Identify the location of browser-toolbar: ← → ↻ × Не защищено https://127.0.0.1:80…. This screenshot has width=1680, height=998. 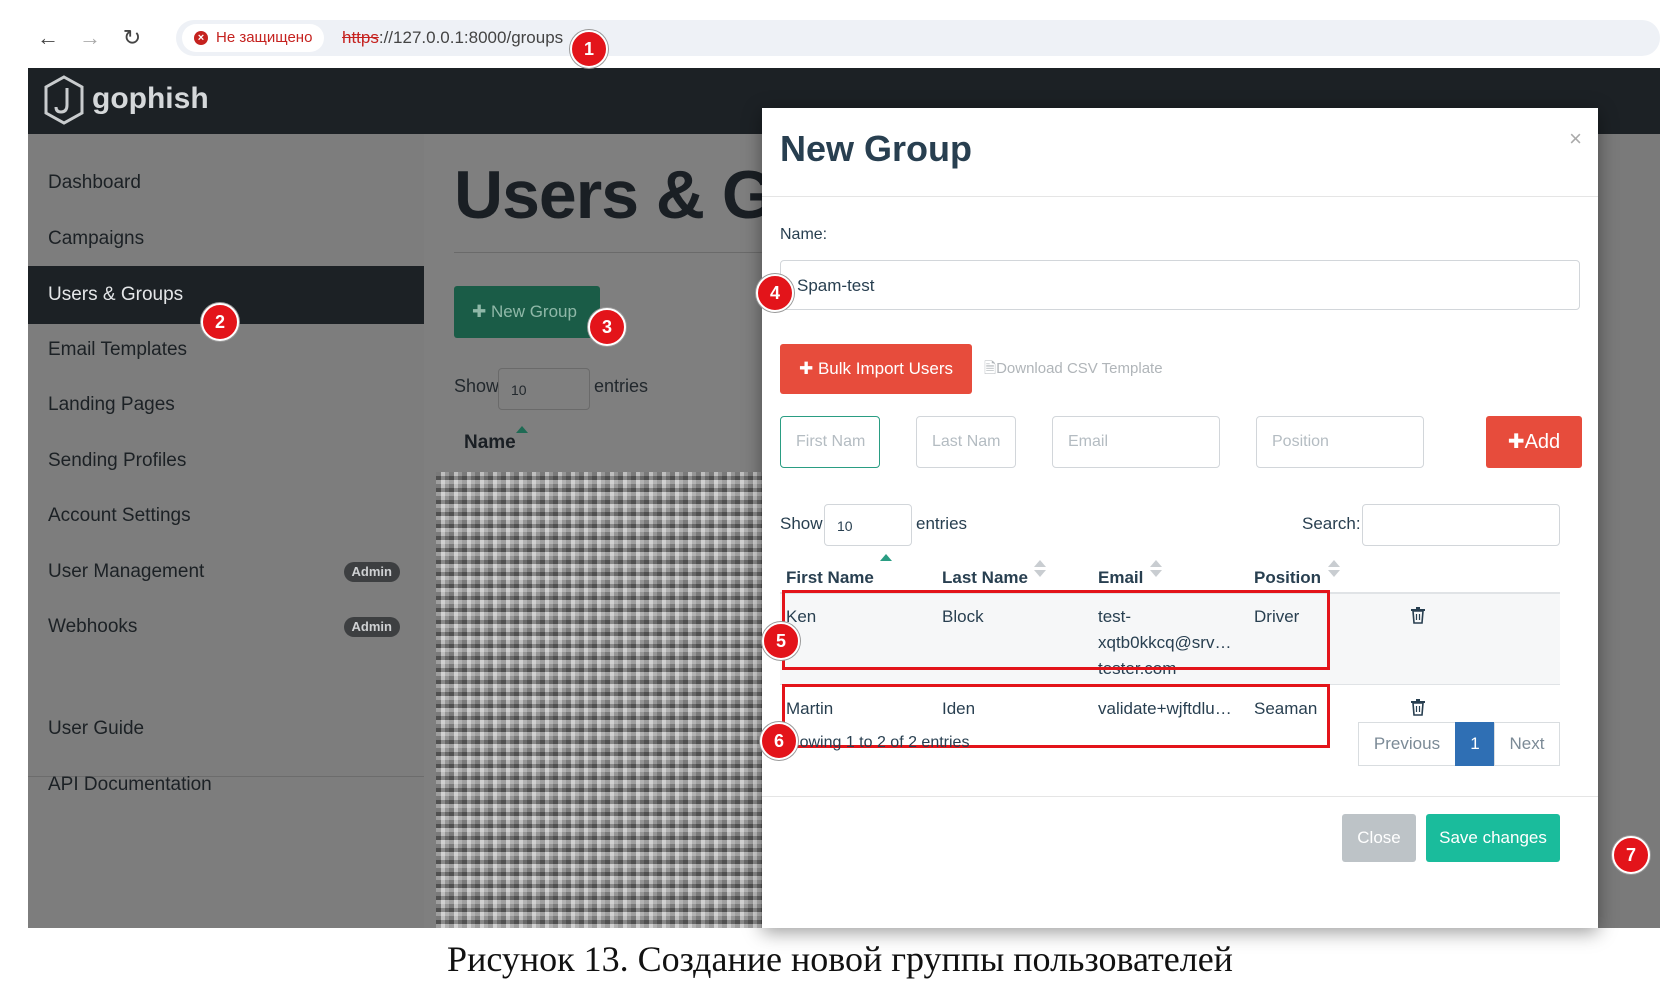
(844, 38).